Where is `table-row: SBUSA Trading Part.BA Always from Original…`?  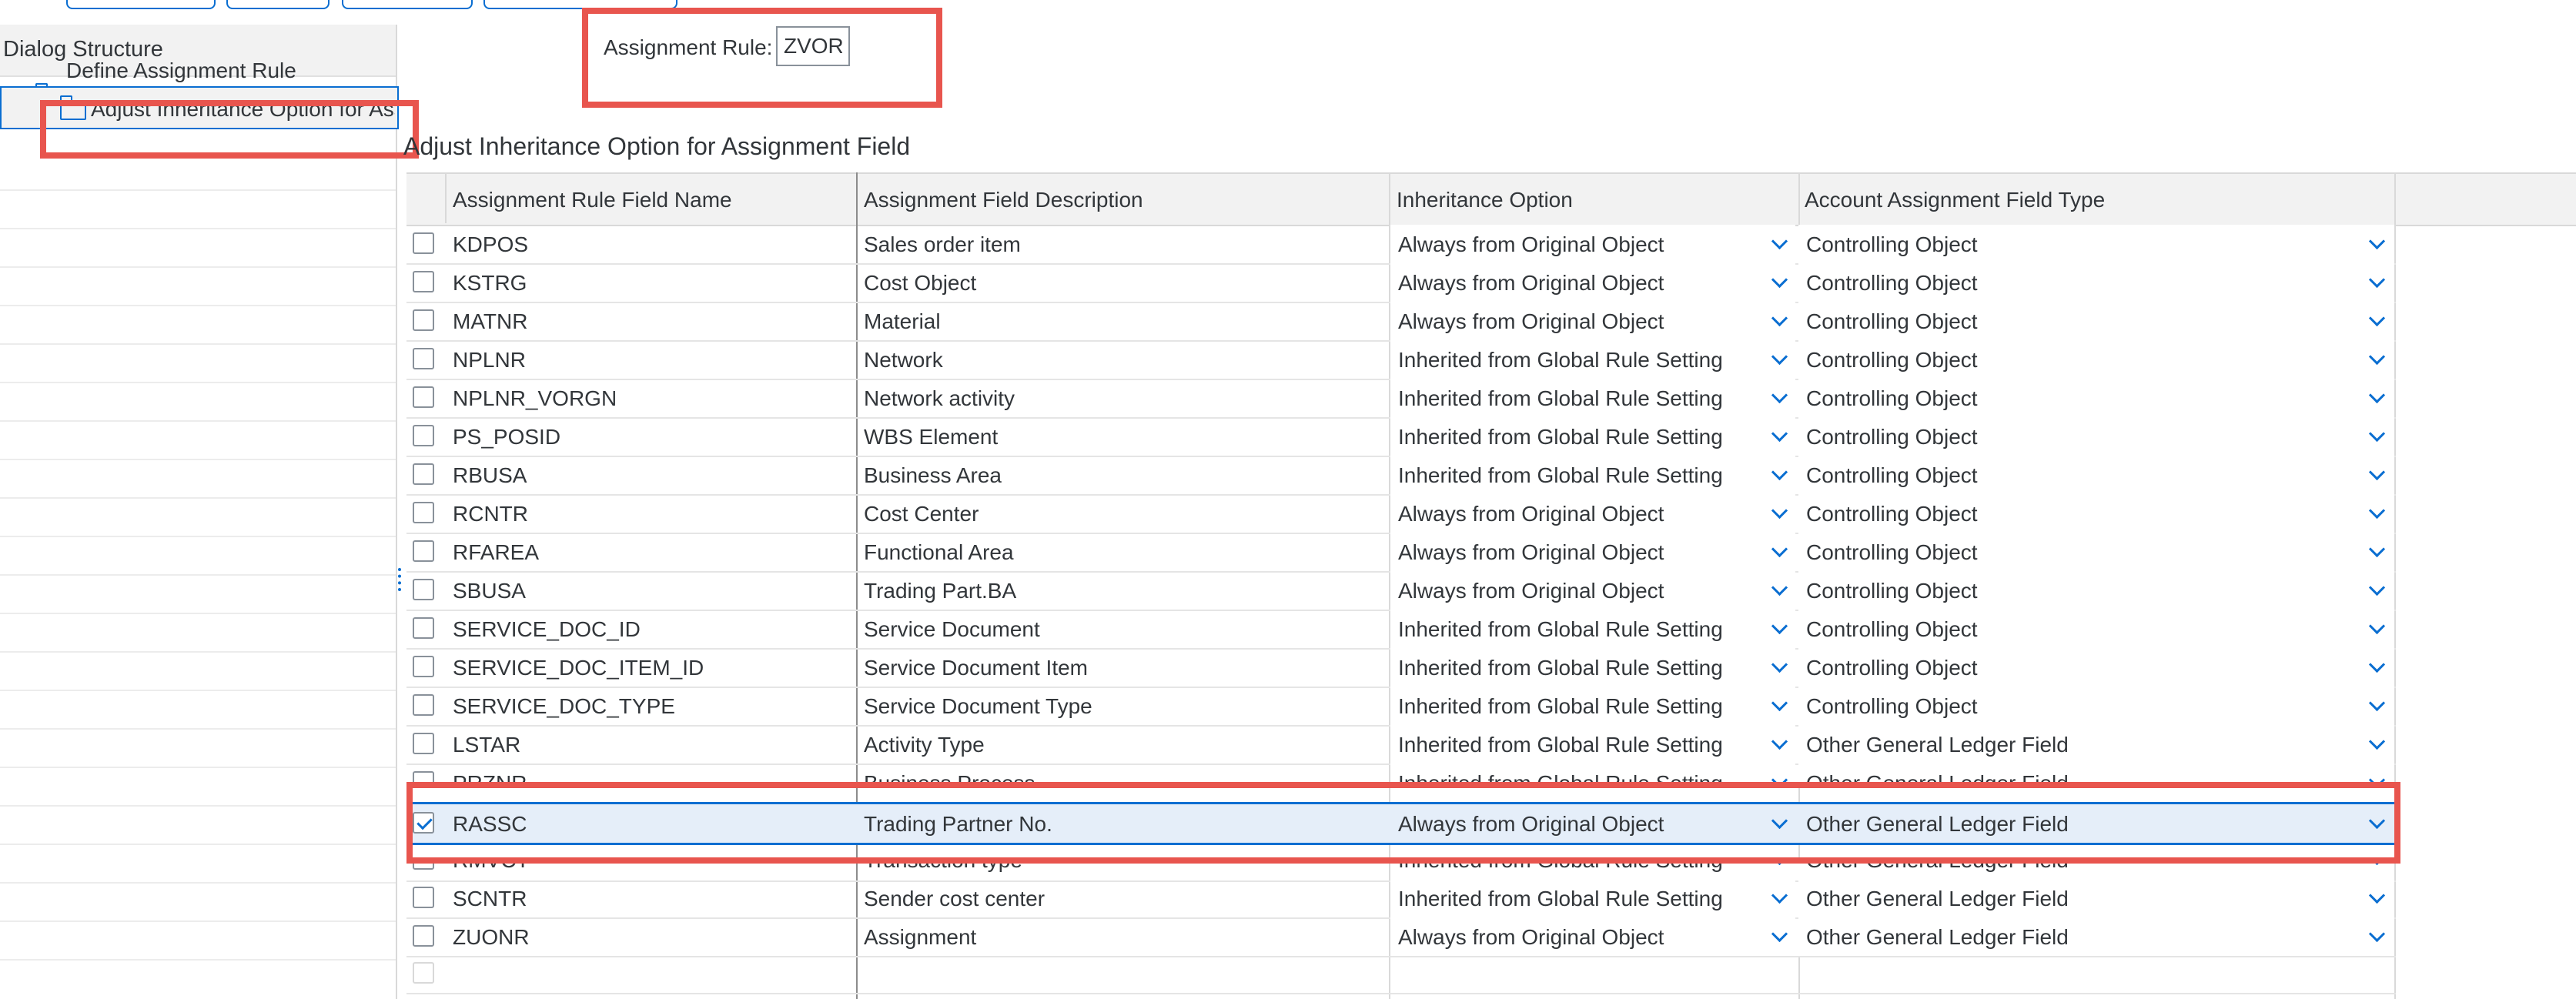 table-row: SBUSA Trading Part.BA Always from Original… is located at coordinates (1401, 591).